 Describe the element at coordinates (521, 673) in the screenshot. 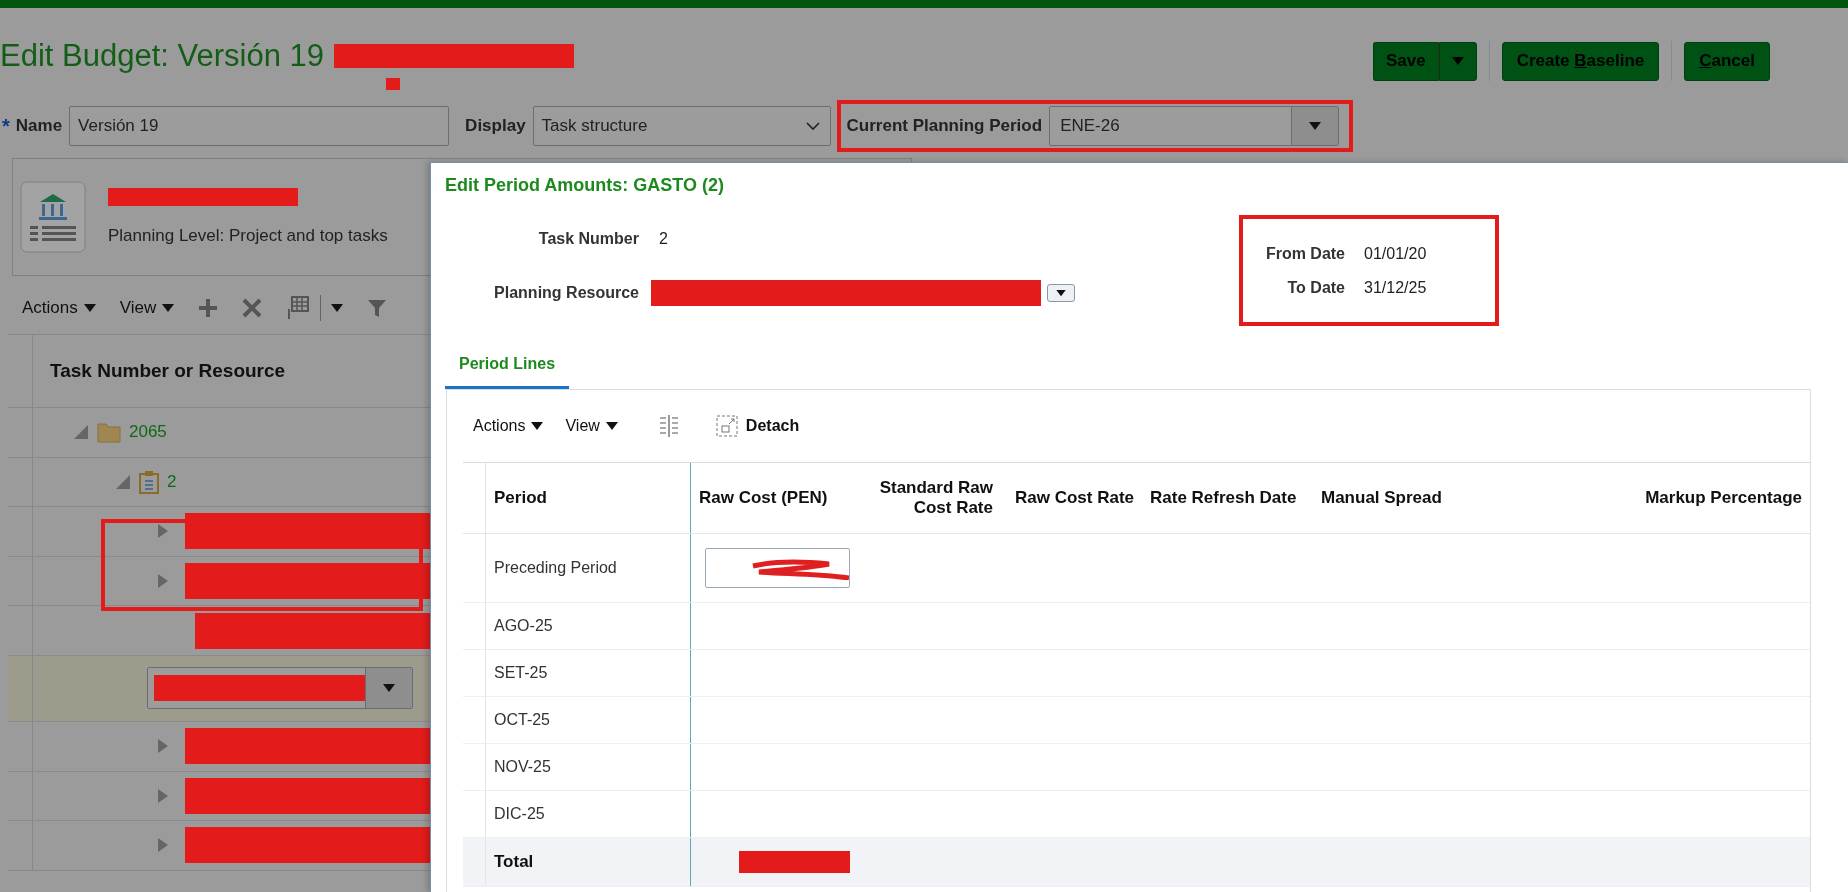

I see `period-cell-text: SET-25` at that location.